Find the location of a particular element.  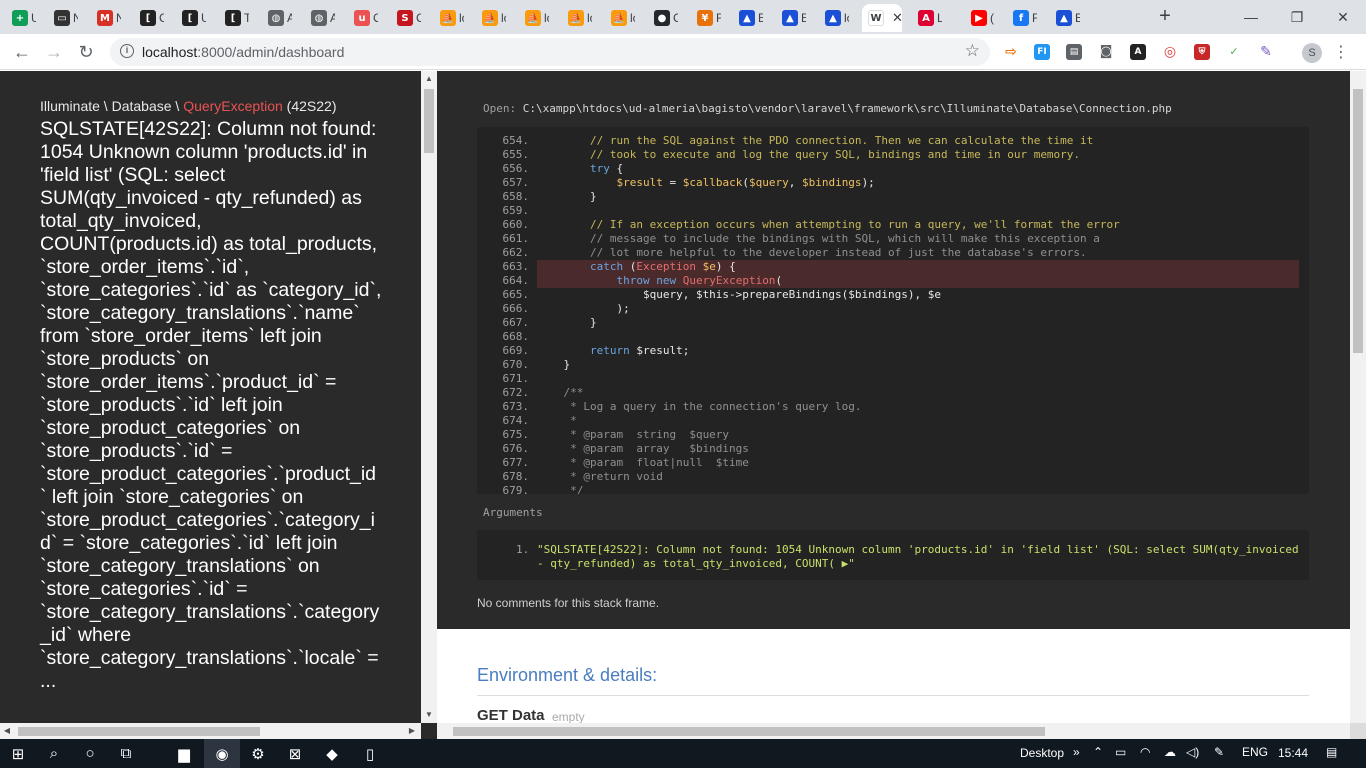

browser-tab: WW✕ is located at coordinates (882, 18).